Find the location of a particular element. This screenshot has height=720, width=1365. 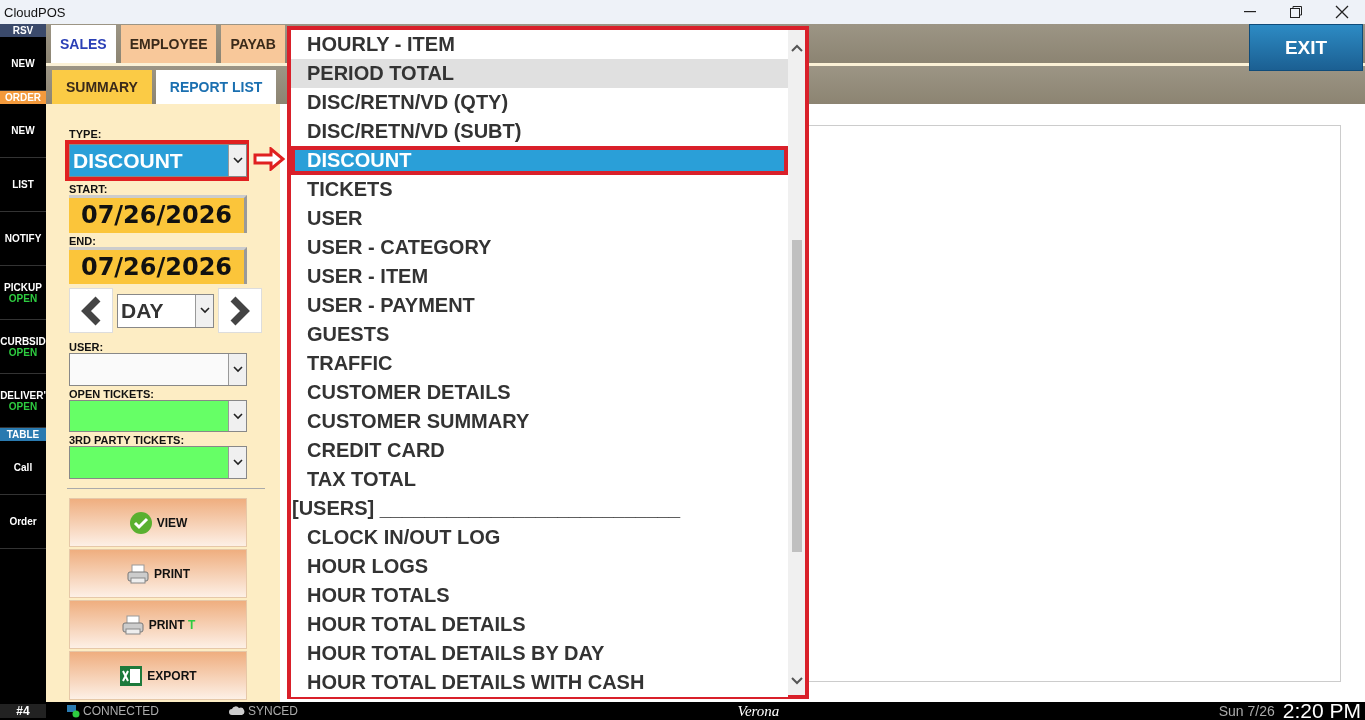

close-icon is located at coordinates (1342, 12).